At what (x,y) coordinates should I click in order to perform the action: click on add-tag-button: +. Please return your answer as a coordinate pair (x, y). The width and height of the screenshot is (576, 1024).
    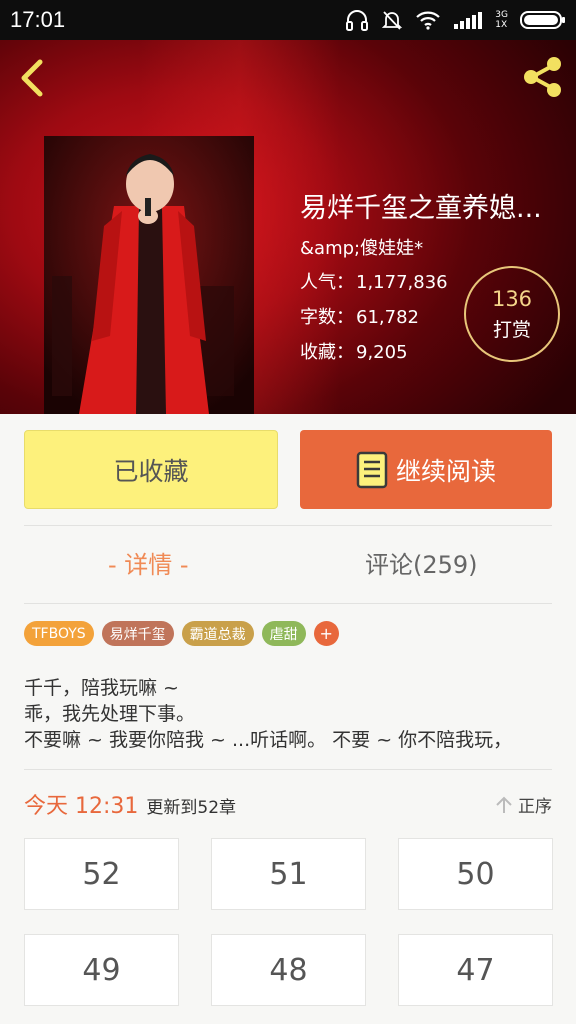
    Looking at the image, I should click on (326, 633).